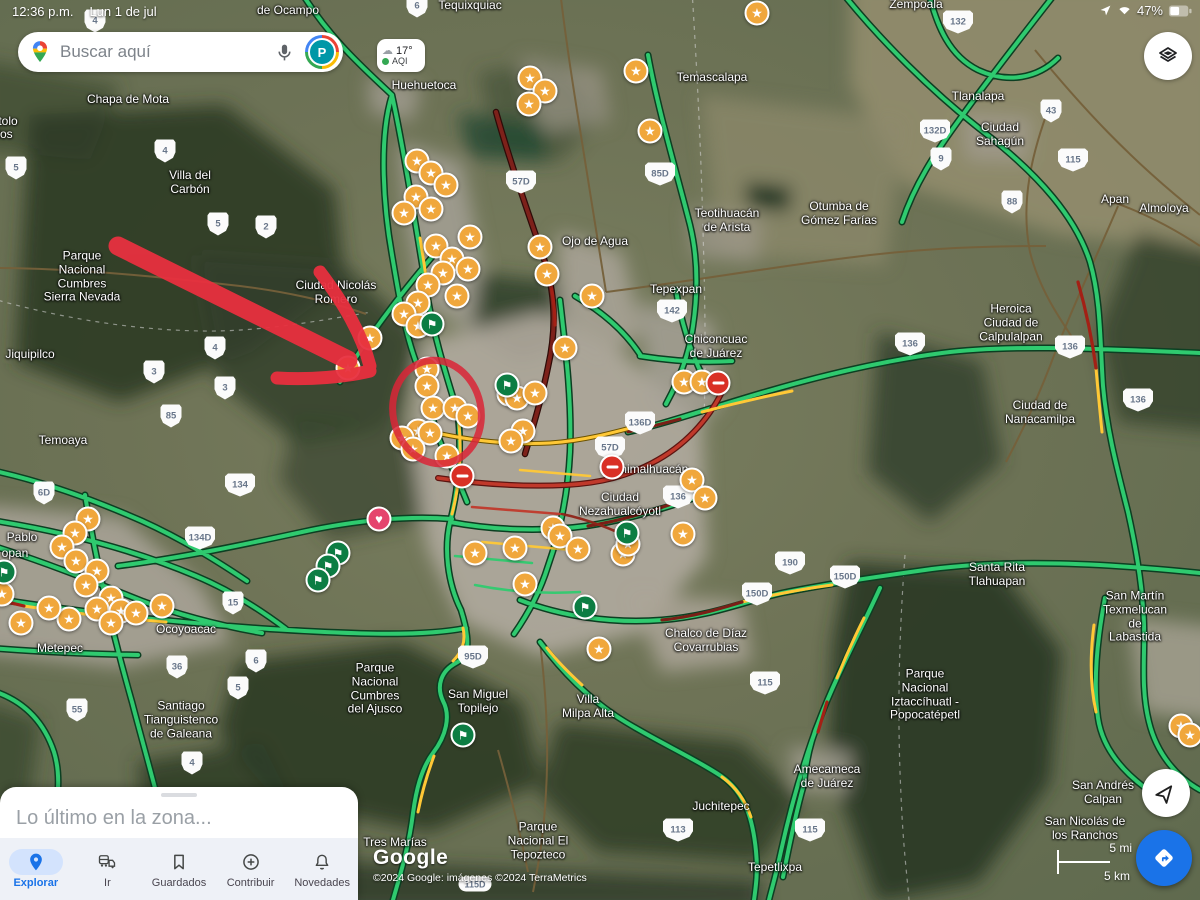  What do you see at coordinates (107, 862) in the screenshot?
I see `transit-icon` at bounding box center [107, 862].